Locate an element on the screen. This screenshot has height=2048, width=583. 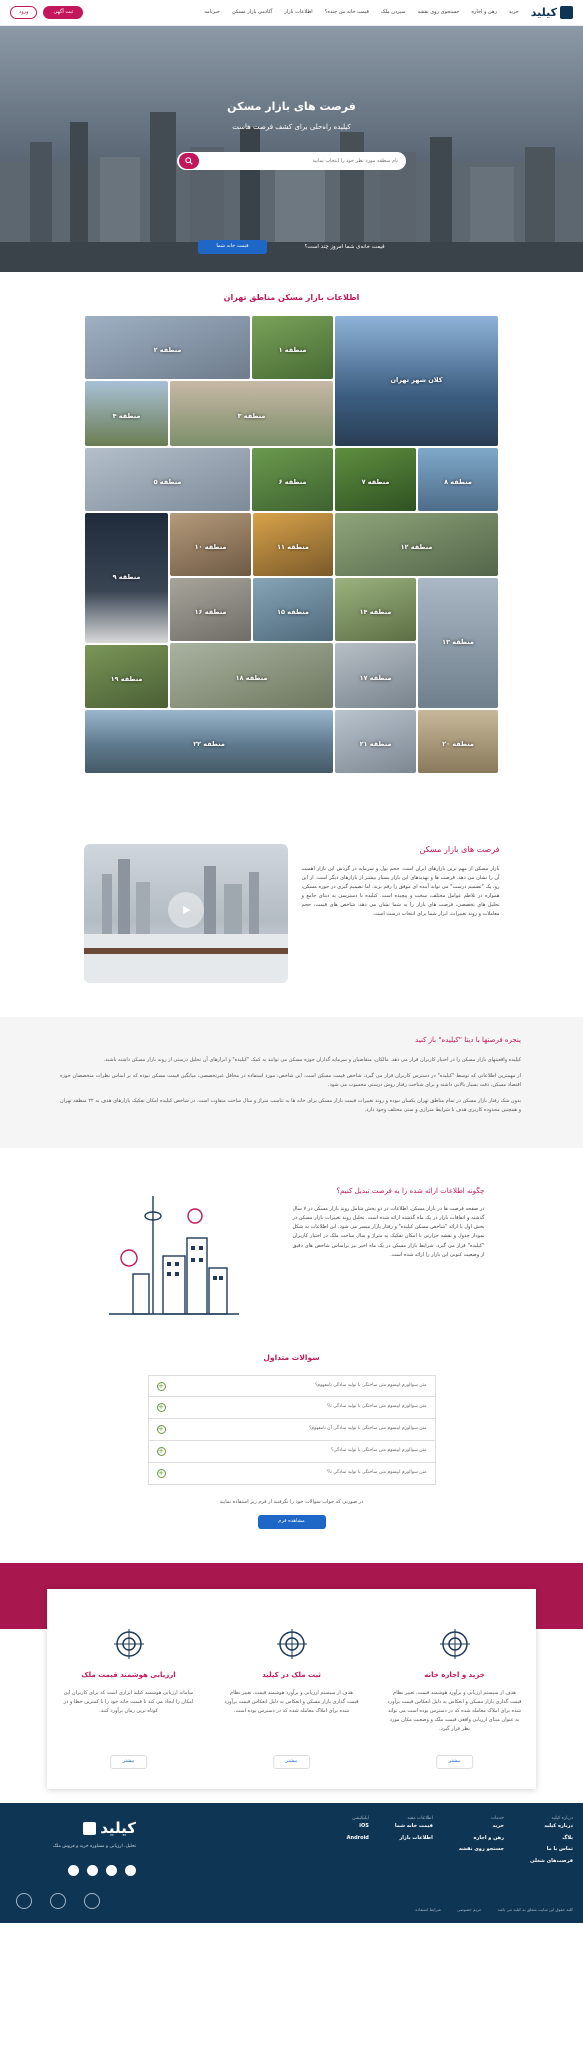
tile-district-5: منطقه ۵ is located at coordinates (167, 480).